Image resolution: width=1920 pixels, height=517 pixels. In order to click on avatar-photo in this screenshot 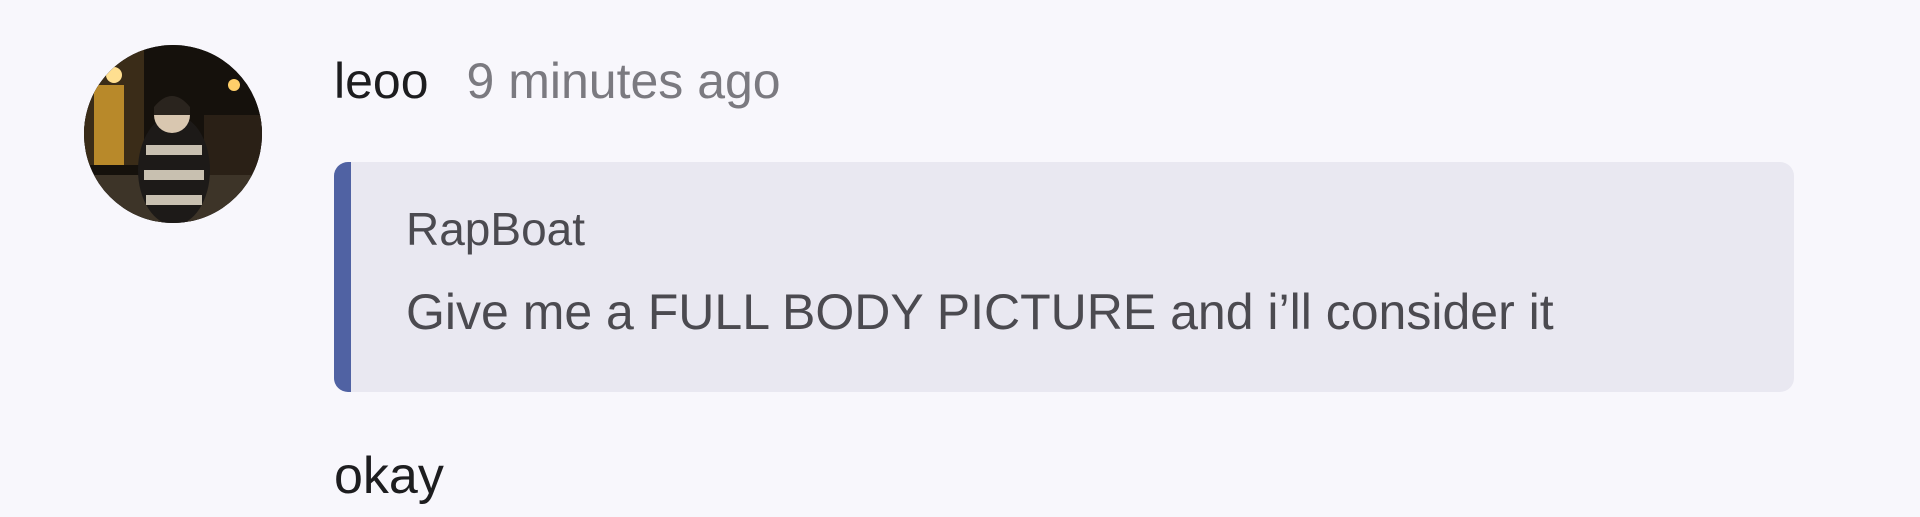, I will do `click(173, 134)`.